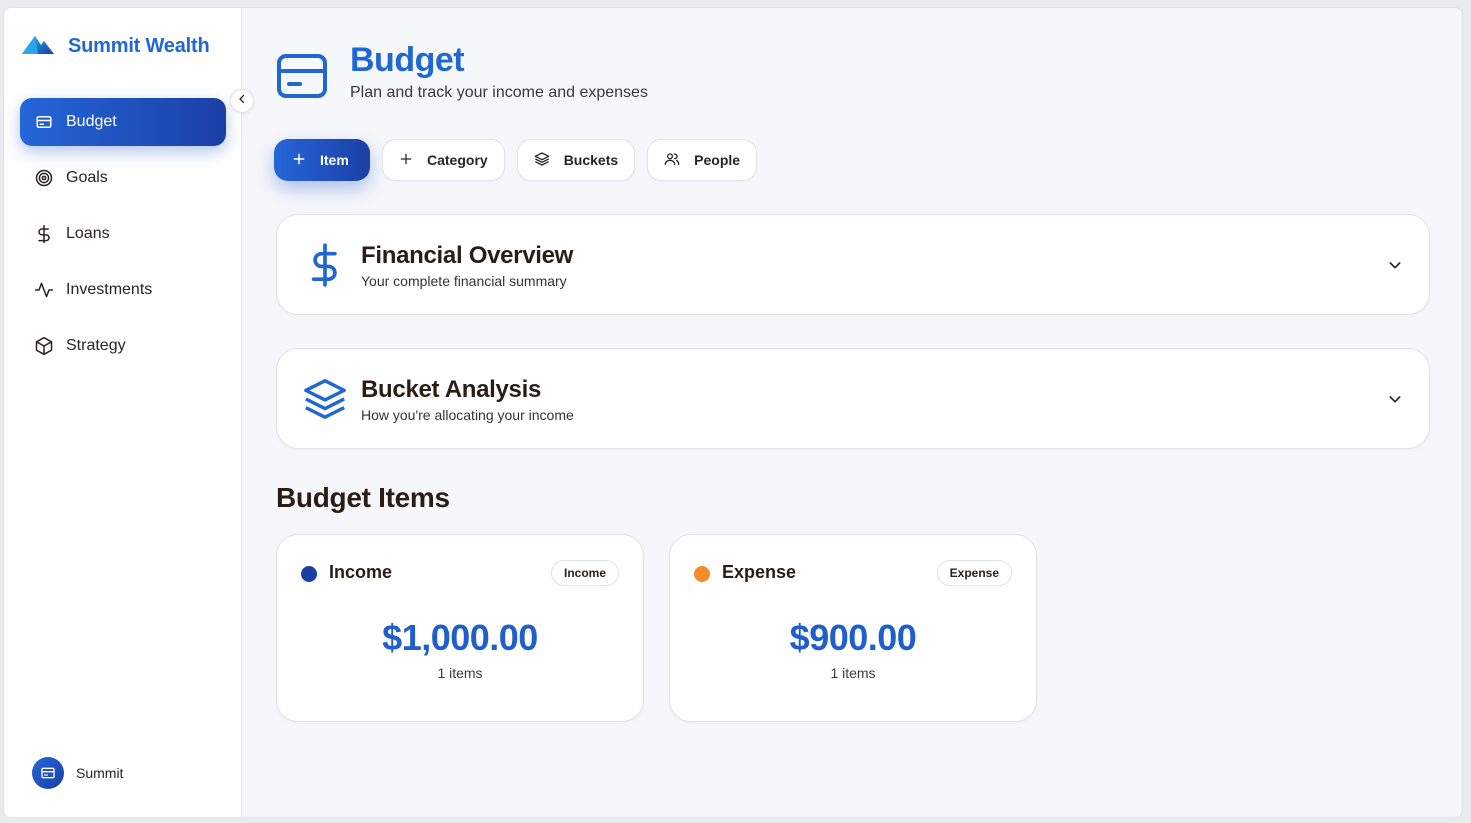  I want to click on brand: Summit Wealth, so click(116, 46).